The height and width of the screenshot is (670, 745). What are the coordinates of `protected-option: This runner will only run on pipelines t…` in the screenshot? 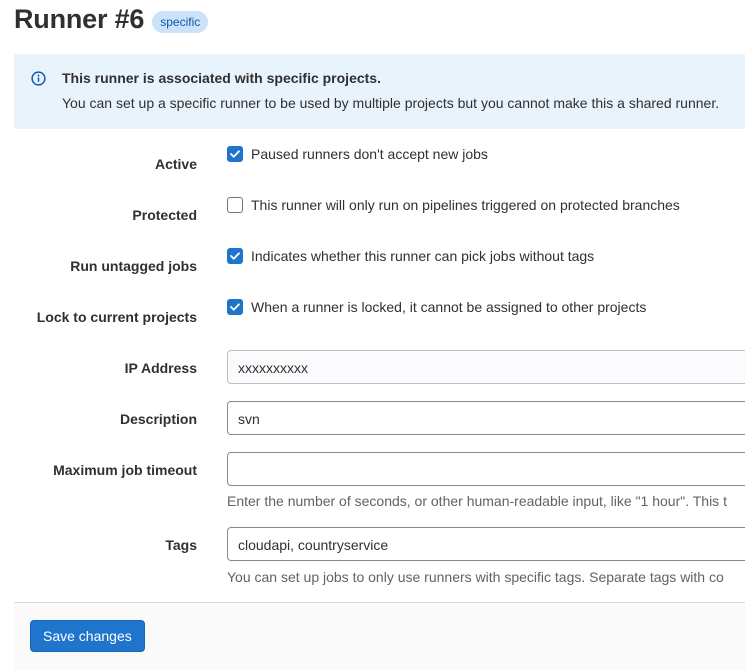 It's located at (453, 205).